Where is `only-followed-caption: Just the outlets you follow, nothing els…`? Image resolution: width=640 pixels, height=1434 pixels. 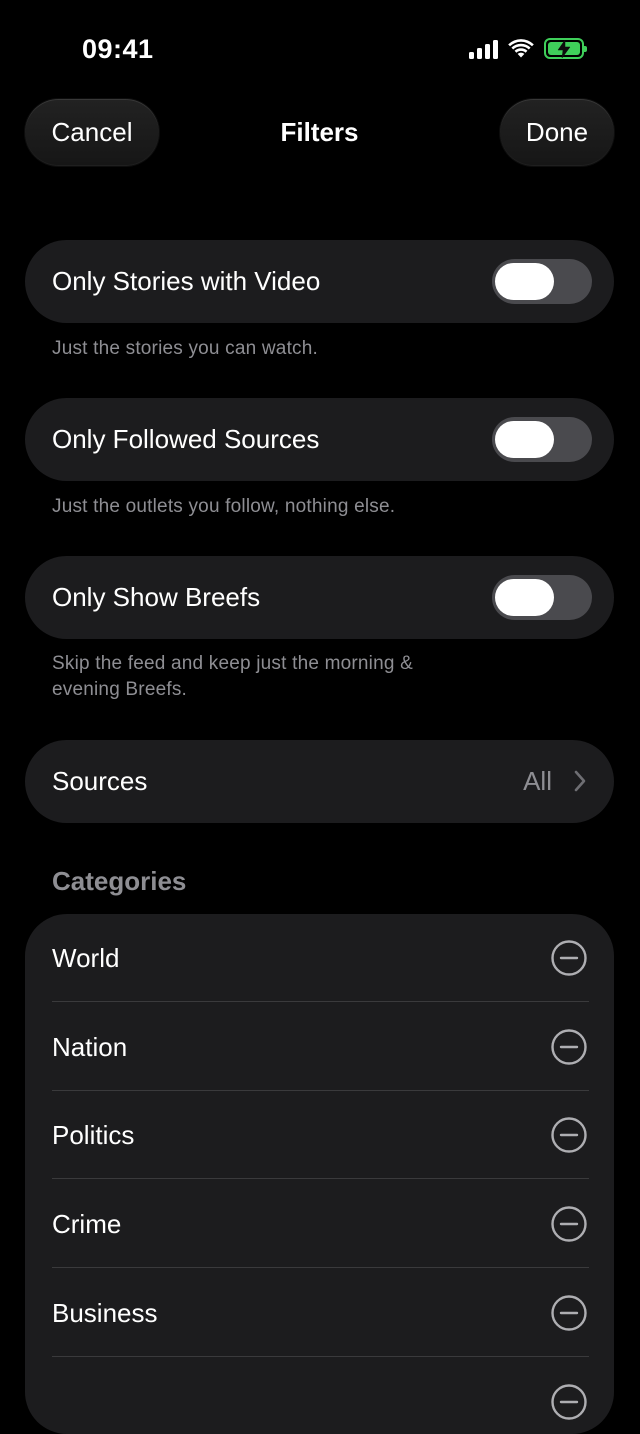
only-followed-caption: Just the outlets you follow, nothing els… is located at coordinates (224, 506).